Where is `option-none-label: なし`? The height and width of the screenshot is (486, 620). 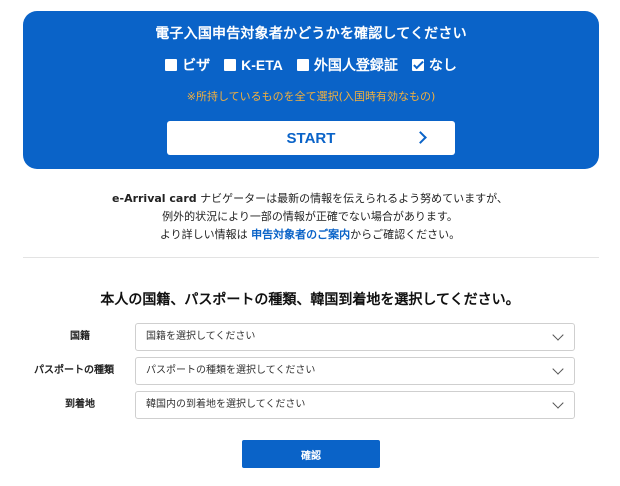
option-none-label: なし is located at coordinates (442, 66).